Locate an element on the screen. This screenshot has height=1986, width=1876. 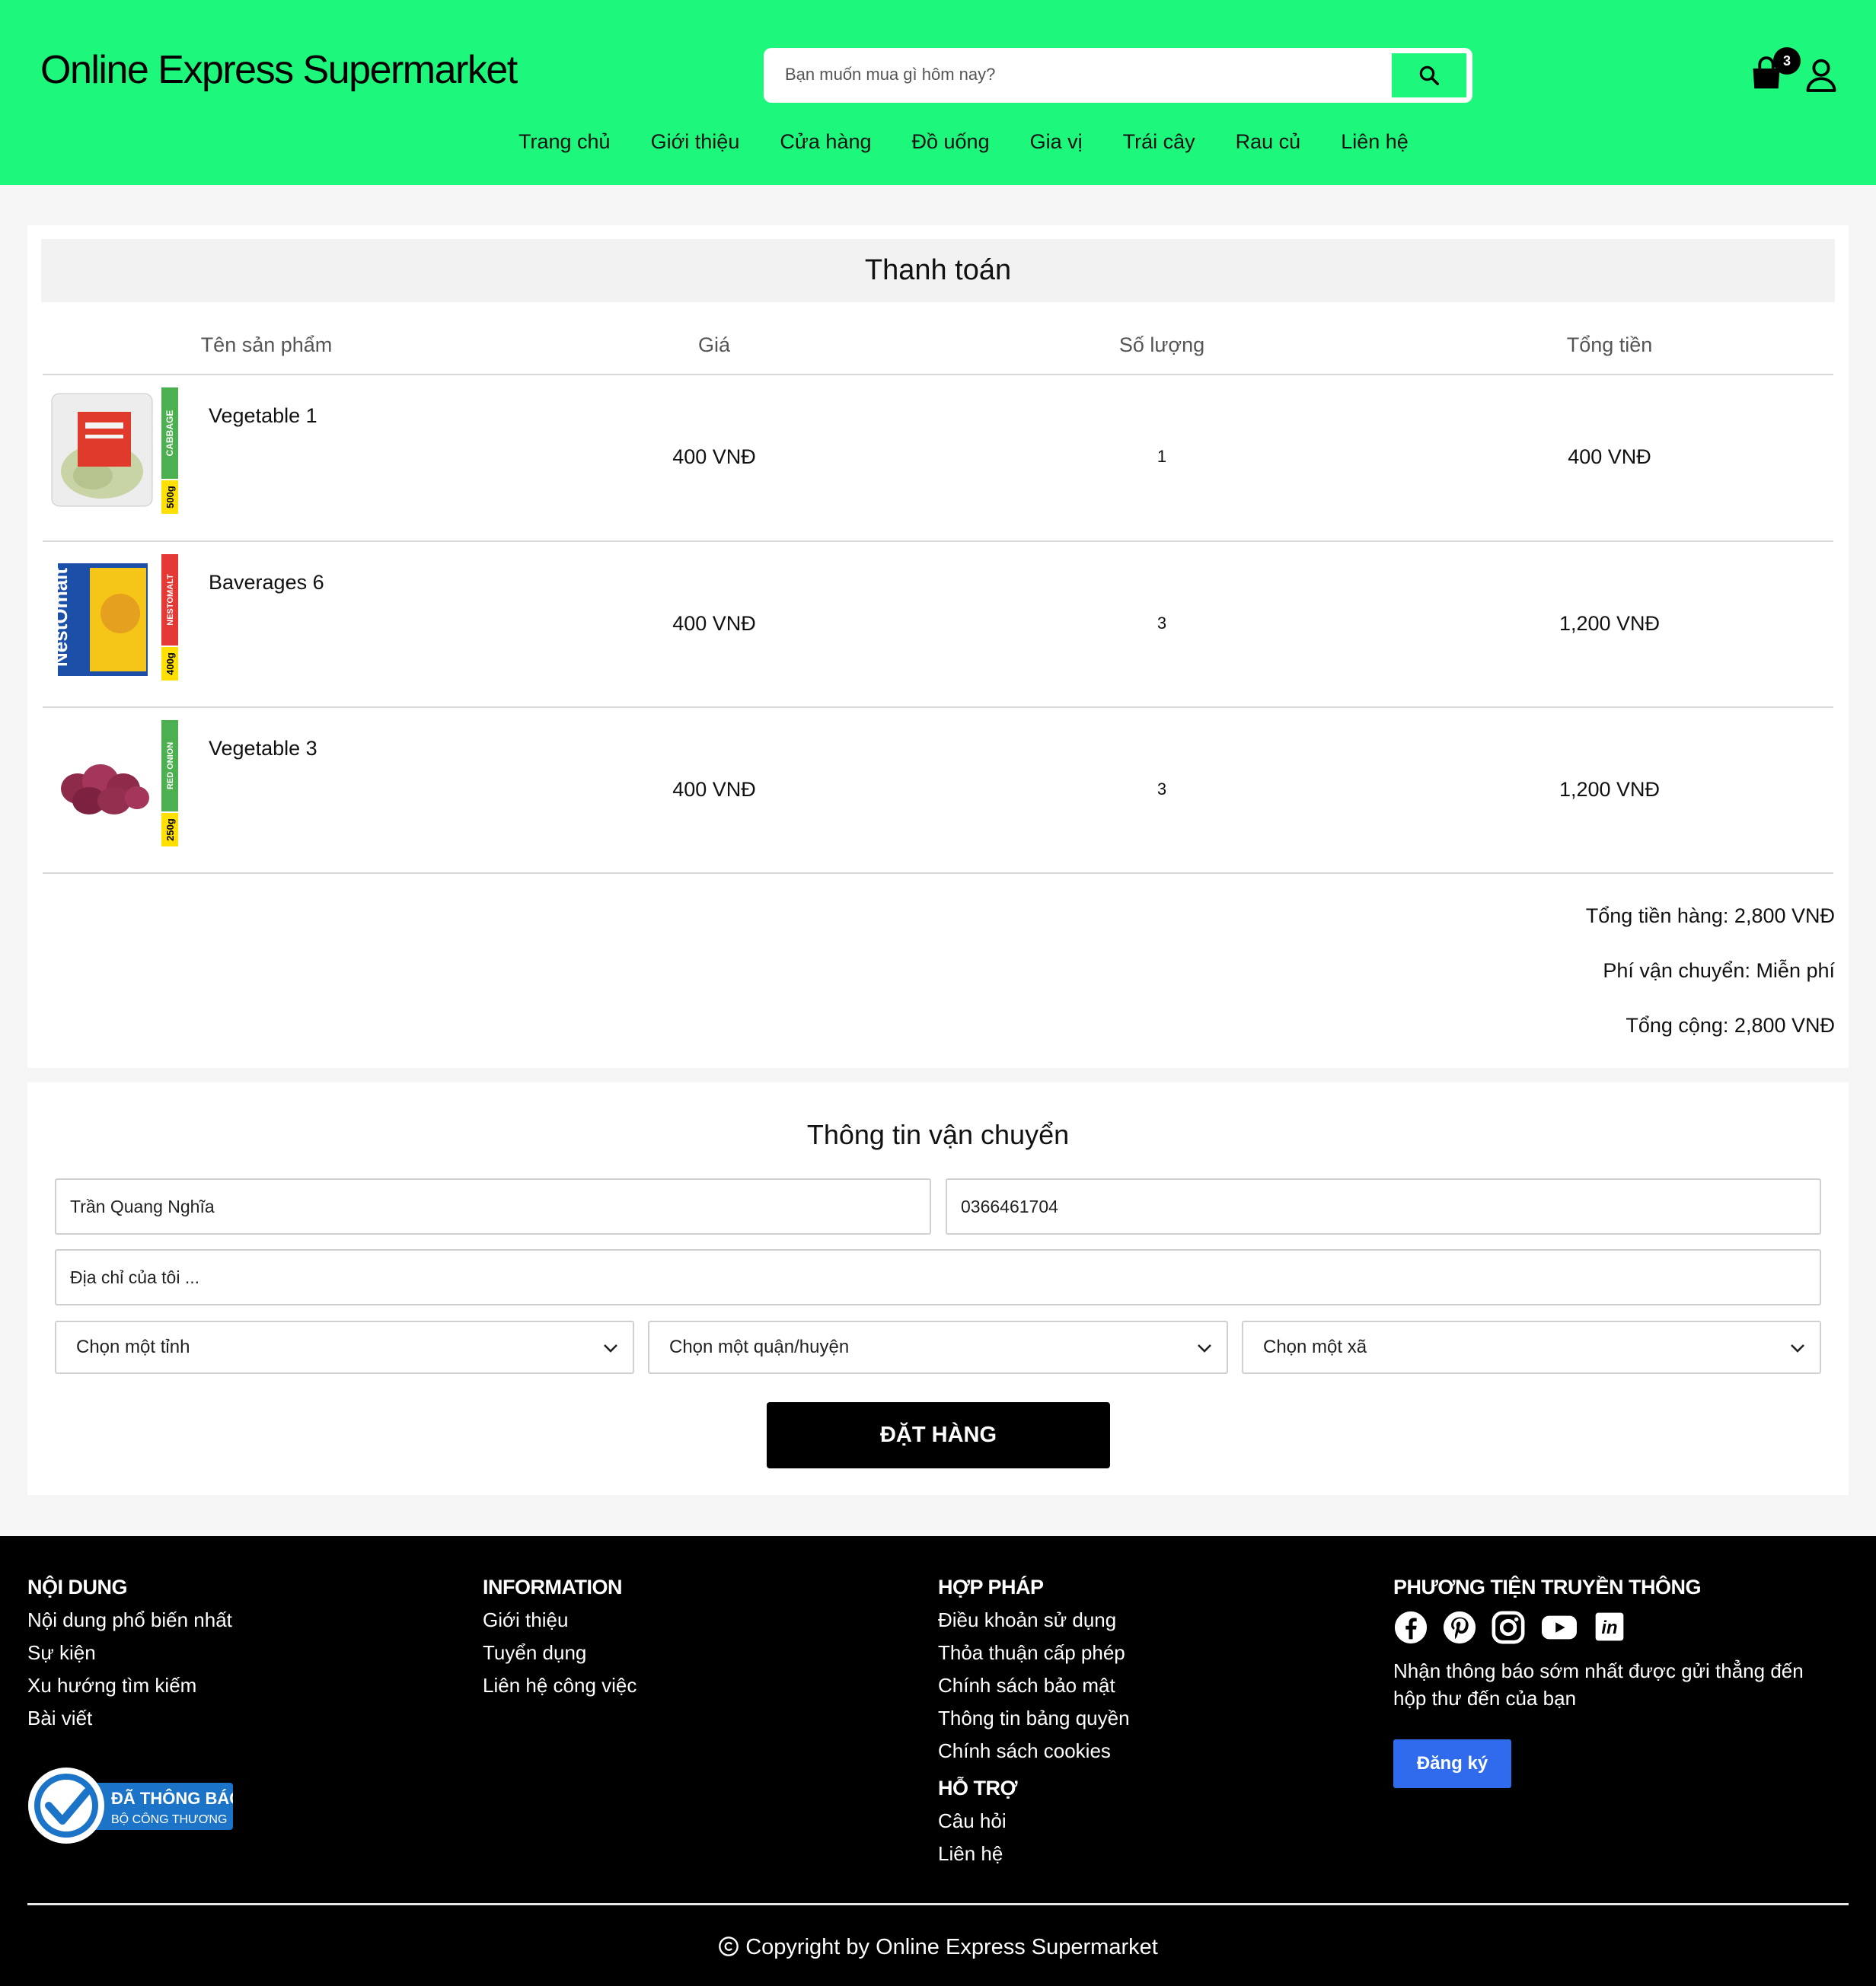
footer-heading: INFORMATION is located at coordinates (552, 1587).